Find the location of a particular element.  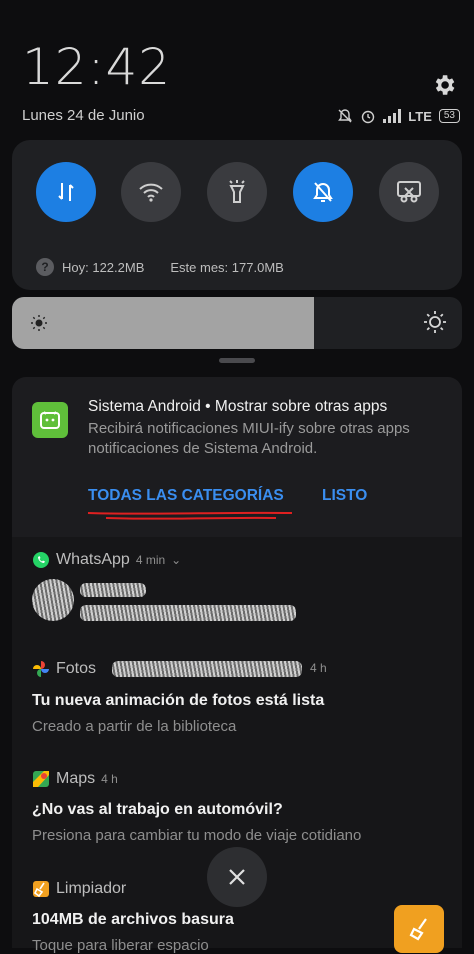

notification-title: ¿No vas al trabajo en automóvil? is located at coordinates (157, 810).